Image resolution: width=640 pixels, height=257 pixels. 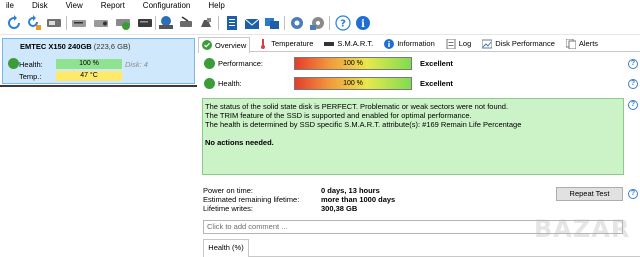 I want to click on refresh-all-icon, so click(x=34, y=23).